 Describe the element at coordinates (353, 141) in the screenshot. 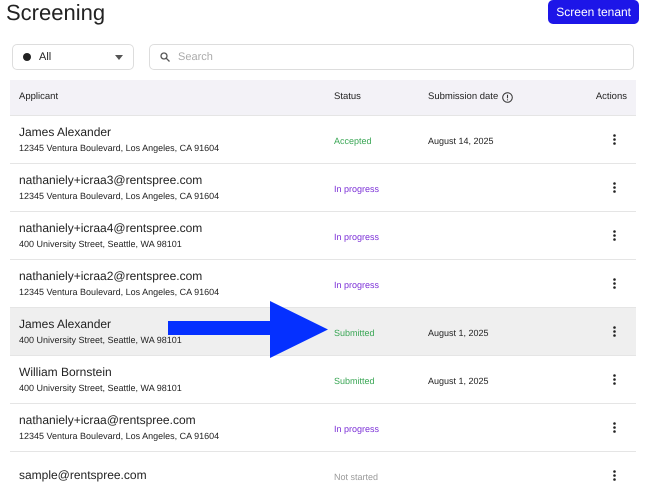

I see `status-text: Accepted` at that location.